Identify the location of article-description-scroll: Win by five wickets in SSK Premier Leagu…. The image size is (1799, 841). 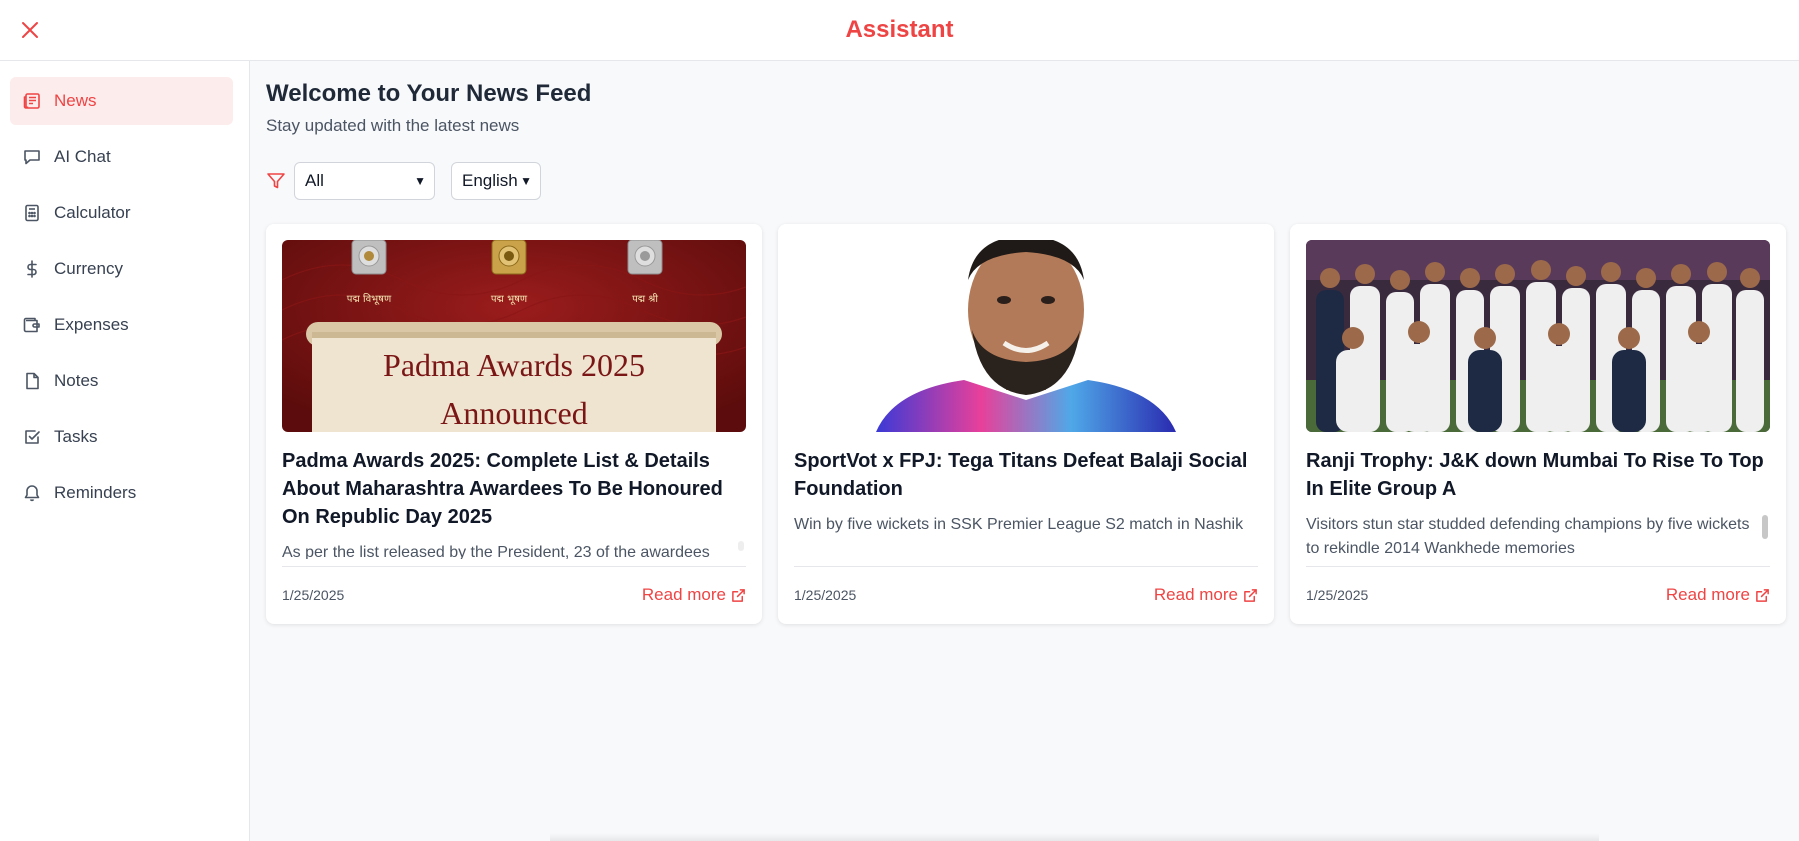
(1026, 528).